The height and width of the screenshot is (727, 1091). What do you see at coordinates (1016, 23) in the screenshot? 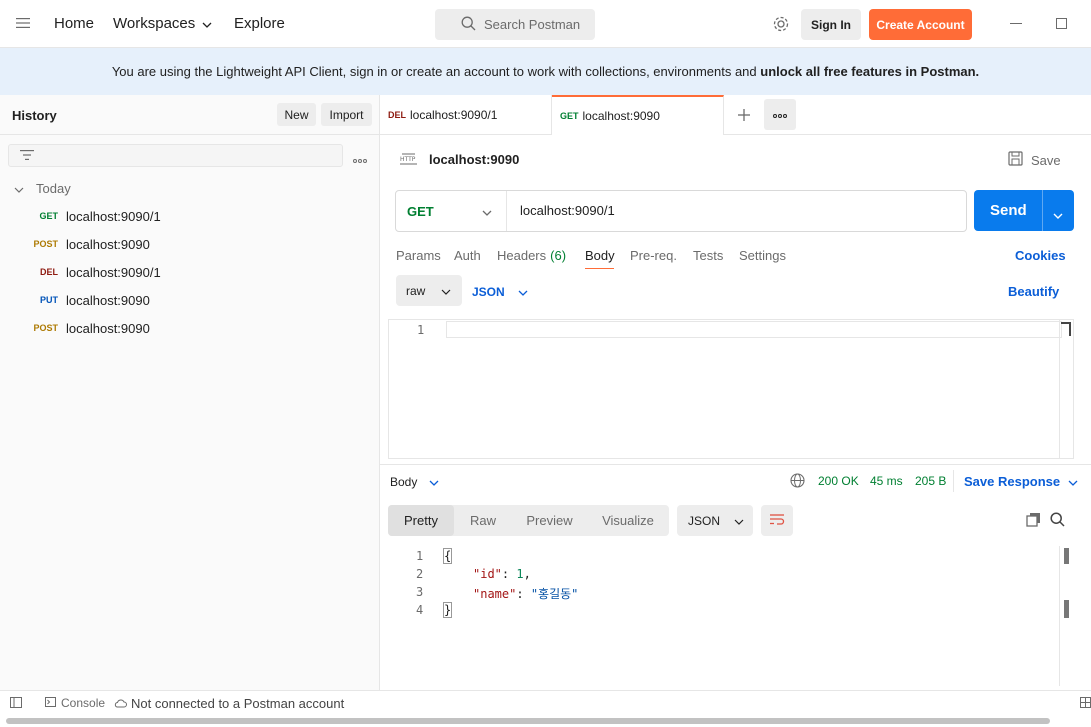
I see `minimize-window-icon` at bounding box center [1016, 23].